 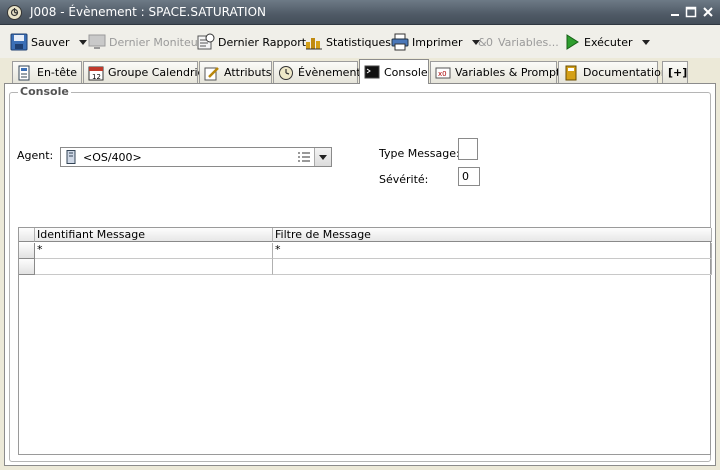 I want to click on close-icon, so click(x=708, y=12).